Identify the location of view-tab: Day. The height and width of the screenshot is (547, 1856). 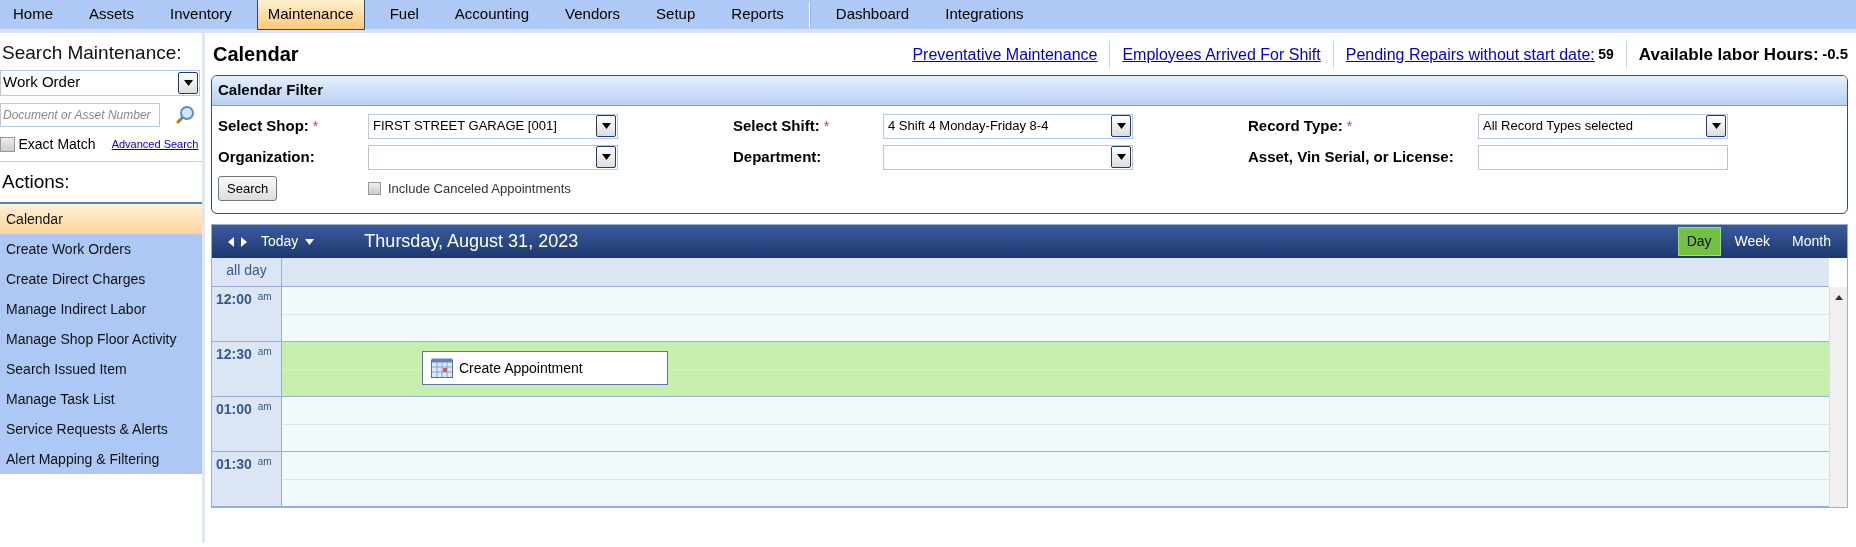
(1699, 241).